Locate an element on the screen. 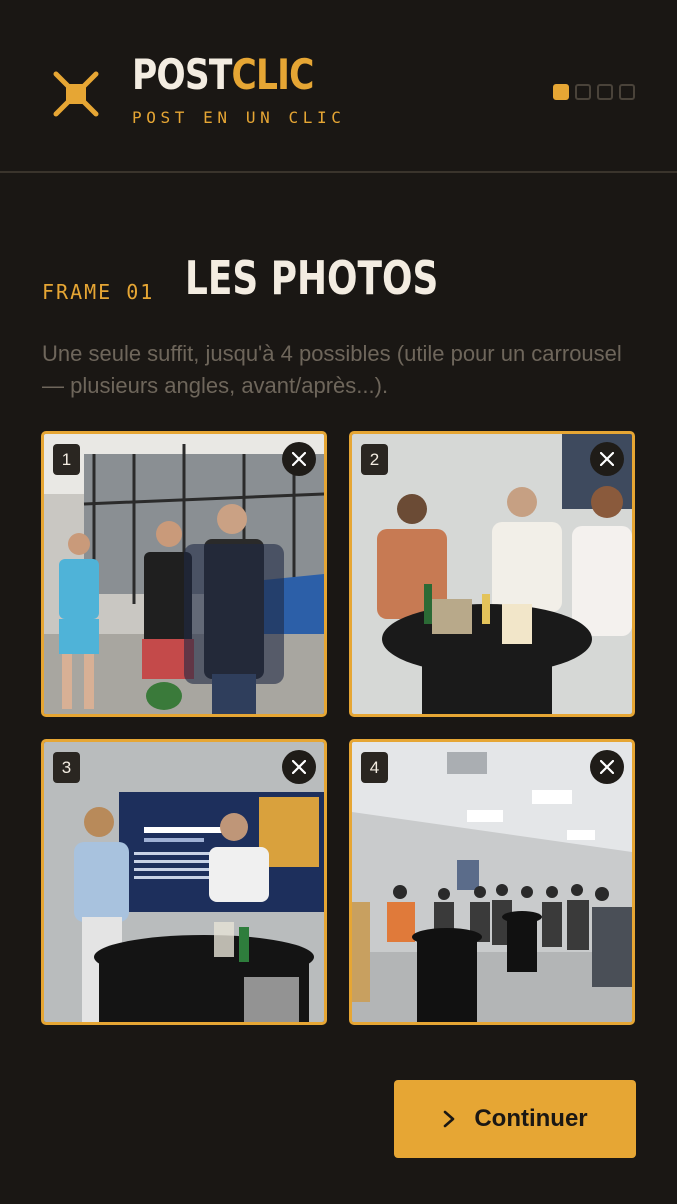 This screenshot has width=677, height=1204. brand-tagline: POST EN UN CLIC is located at coordinates (239, 117).